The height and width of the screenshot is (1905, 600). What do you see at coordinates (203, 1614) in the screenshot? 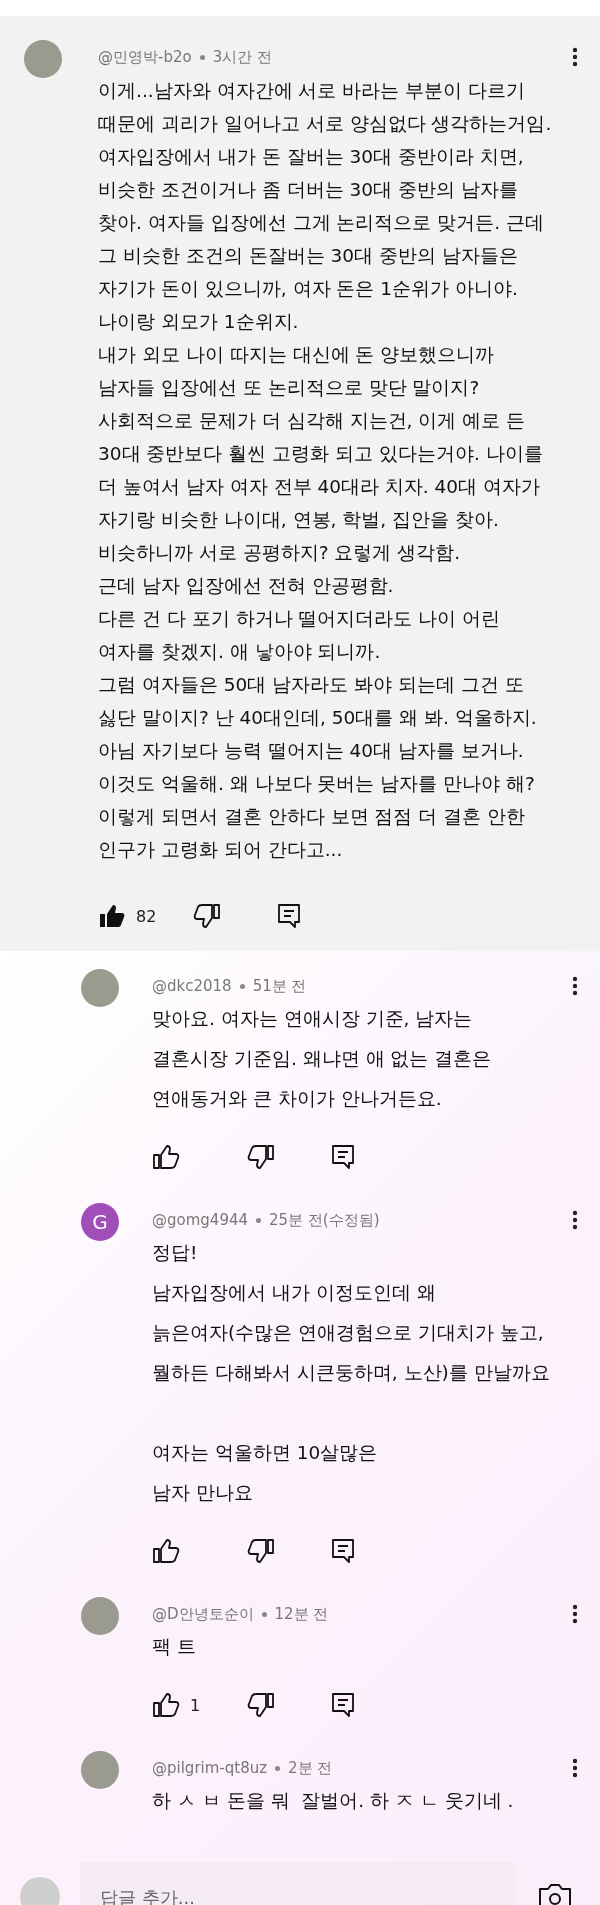
I see `comment-author: @D안녕토순이` at bounding box center [203, 1614].